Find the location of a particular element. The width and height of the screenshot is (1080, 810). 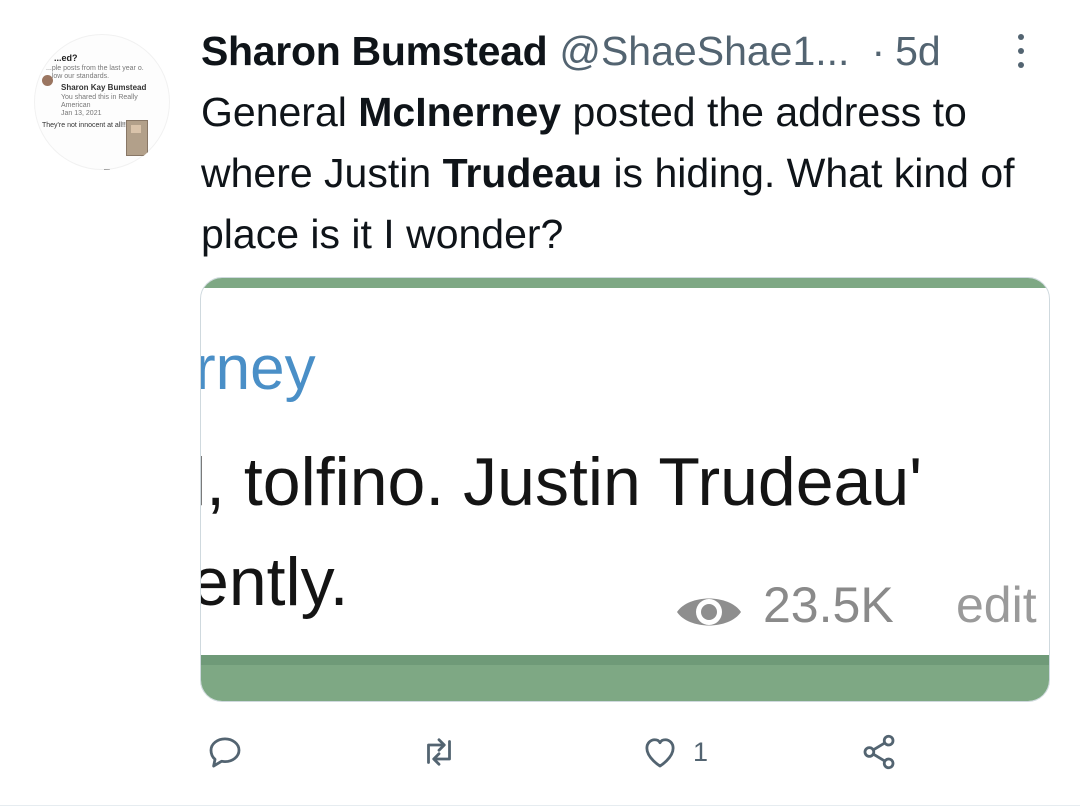

avatar-text-title: ...ed? is located at coordinates (66, 58).